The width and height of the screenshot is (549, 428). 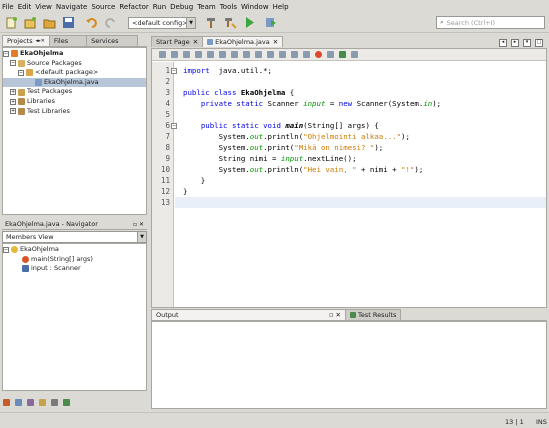 What do you see at coordinates (330, 54) in the screenshot?
I see `stop-macro-icon` at bounding box center [330, 54].